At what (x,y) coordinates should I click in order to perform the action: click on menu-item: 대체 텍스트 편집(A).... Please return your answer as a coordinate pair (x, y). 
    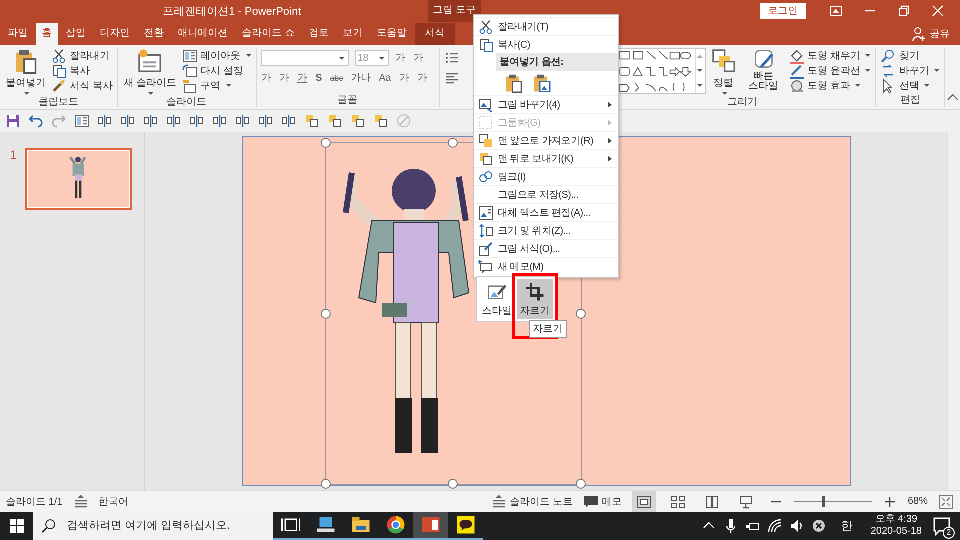
    Looking at the image, I should click on (558, 213).